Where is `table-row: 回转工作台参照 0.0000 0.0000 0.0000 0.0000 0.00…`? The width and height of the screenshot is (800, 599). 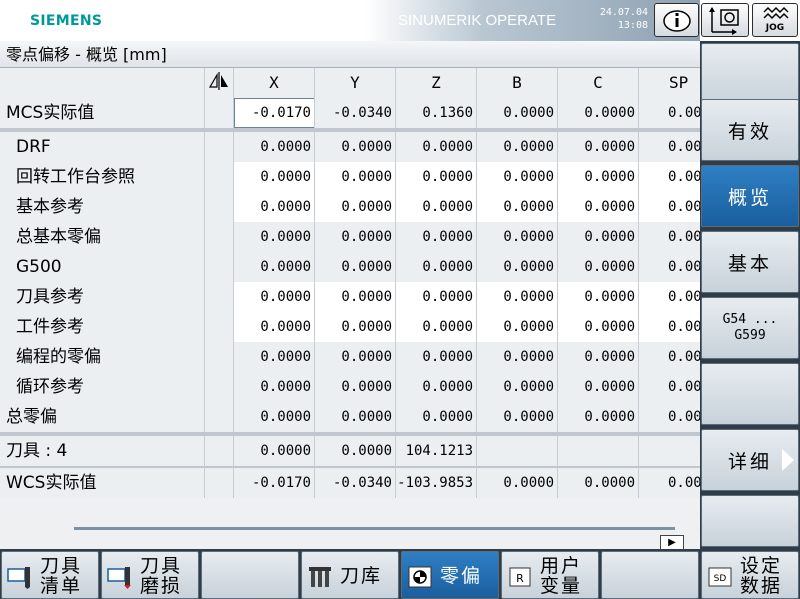
table-row: 回转工作台参照 0.0000 0.0000 0.0000 0.0000 0.00… is located at coordinates (350, 177).